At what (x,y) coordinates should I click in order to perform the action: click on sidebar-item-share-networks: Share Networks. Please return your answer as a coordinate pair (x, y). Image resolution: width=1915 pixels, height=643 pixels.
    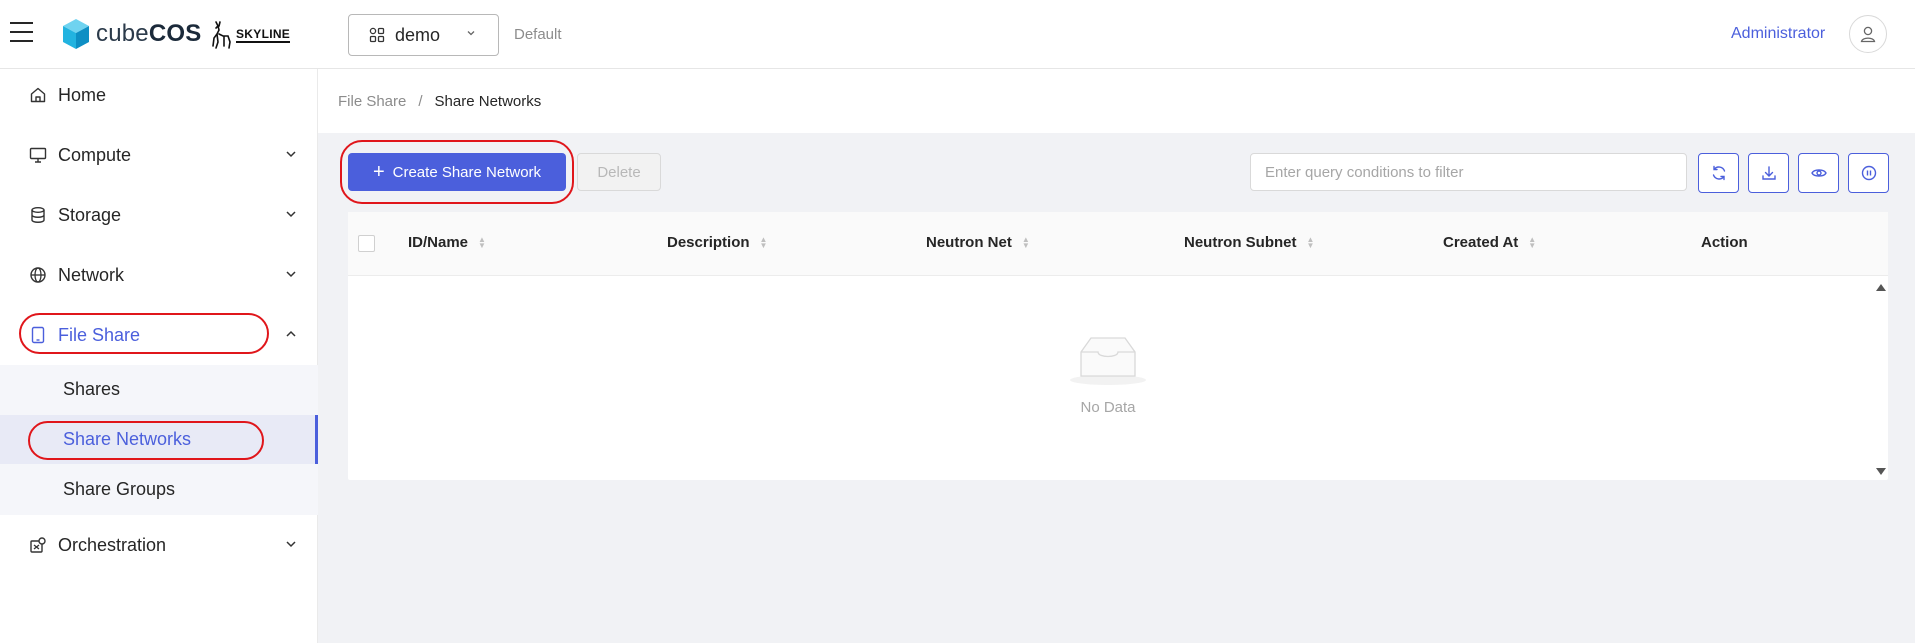
    Looking at the image, I should click on (159, 439).